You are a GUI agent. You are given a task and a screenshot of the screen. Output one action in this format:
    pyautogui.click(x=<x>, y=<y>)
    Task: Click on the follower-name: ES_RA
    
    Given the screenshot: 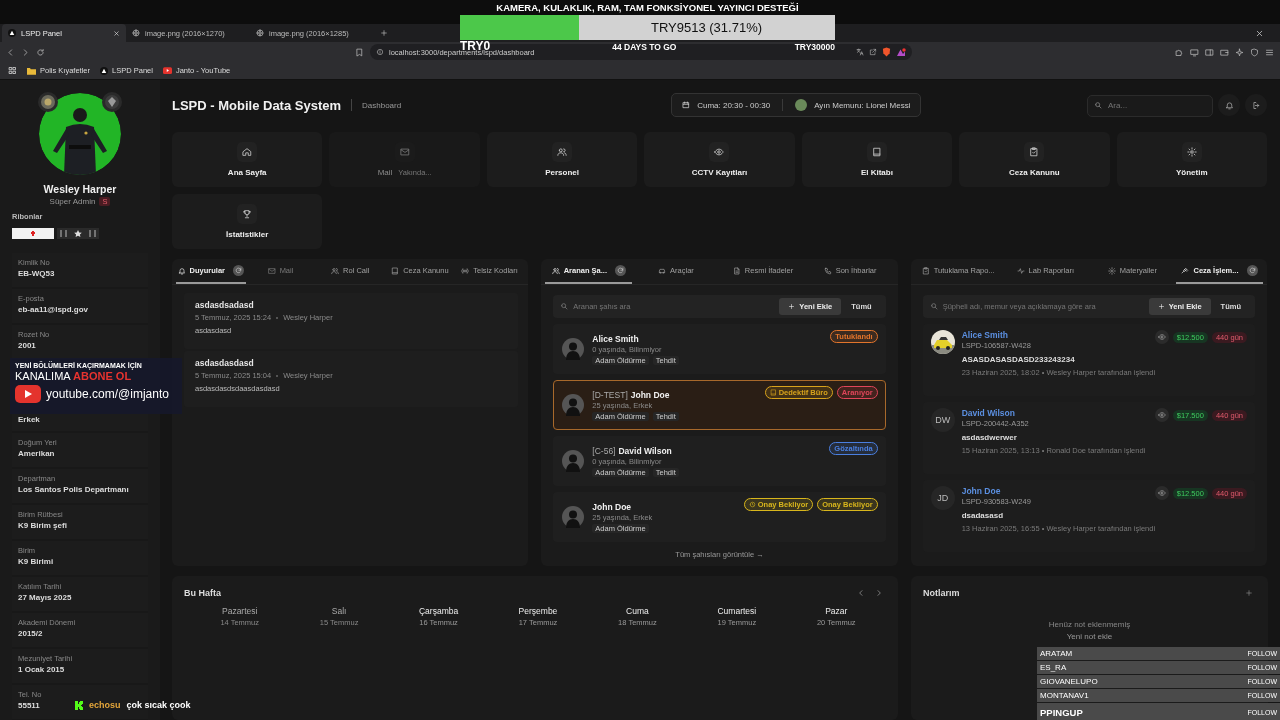 What is the action you would take?
    pyautogui.click(x=1054, y=667)
    